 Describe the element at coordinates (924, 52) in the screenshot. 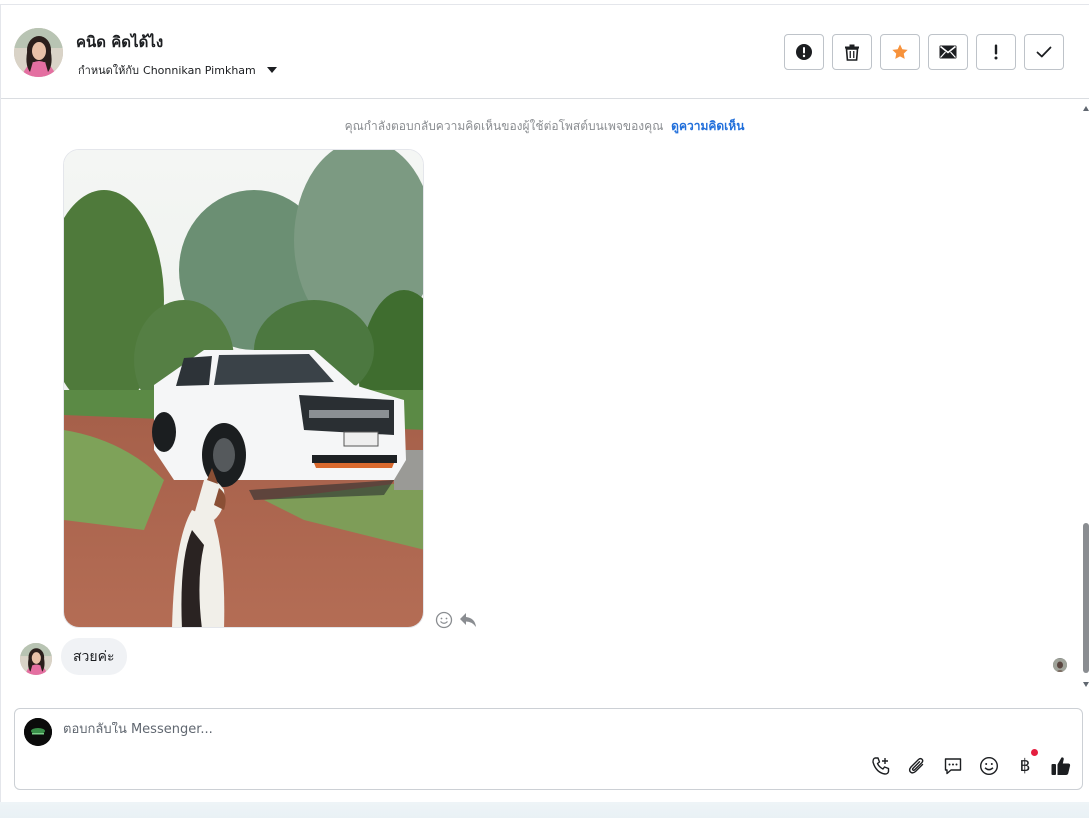

I see `header-actions` at that location.